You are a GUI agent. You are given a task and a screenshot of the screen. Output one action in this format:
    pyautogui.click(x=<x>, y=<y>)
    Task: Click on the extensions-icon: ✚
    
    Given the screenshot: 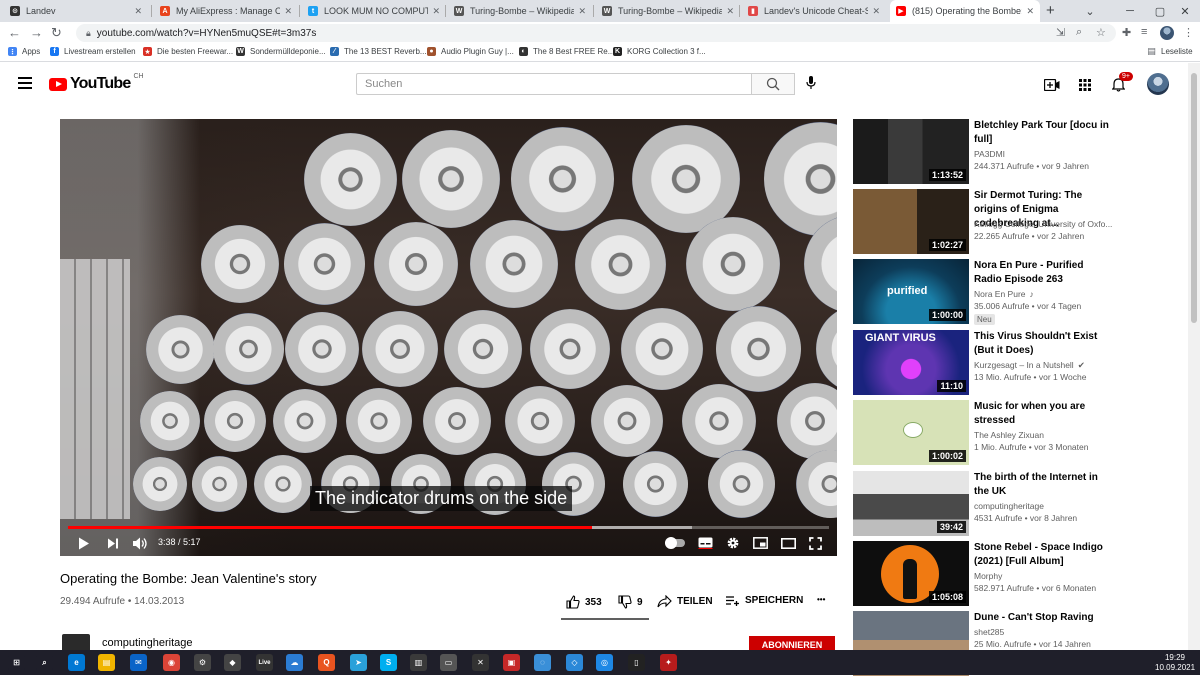 What is the action you would take?
    pyautogui.click(x=1126, y=32)
    